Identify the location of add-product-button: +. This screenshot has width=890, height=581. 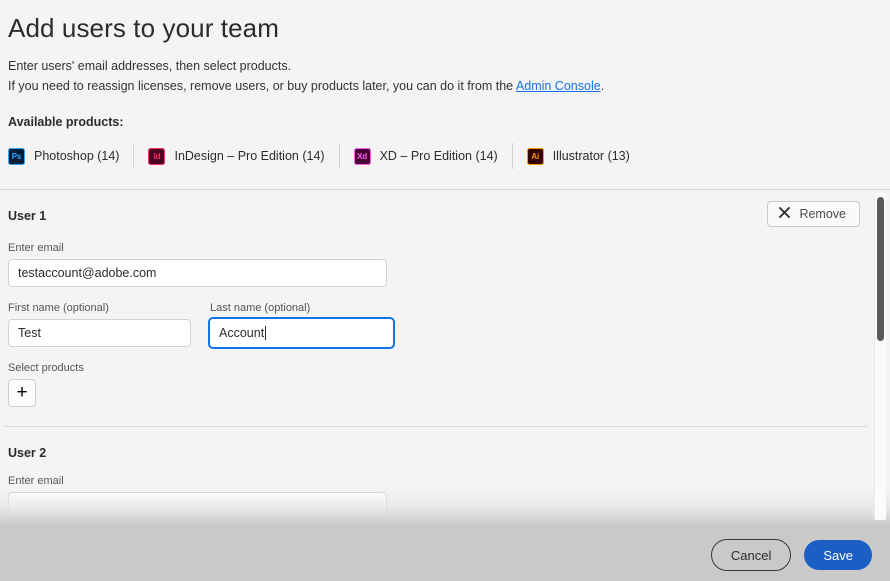
(22, 393).